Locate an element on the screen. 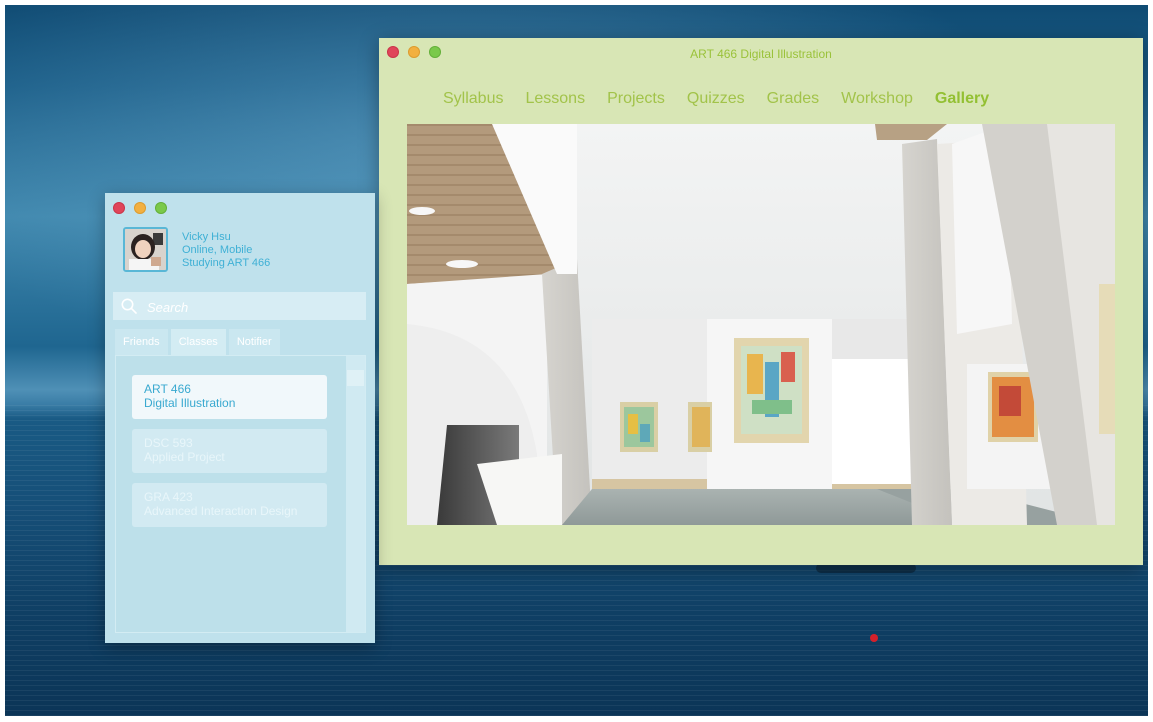 The width and height of the screenshot is (1153, 722). class-name: Digital Illustration is located at coordinates (190, 403).